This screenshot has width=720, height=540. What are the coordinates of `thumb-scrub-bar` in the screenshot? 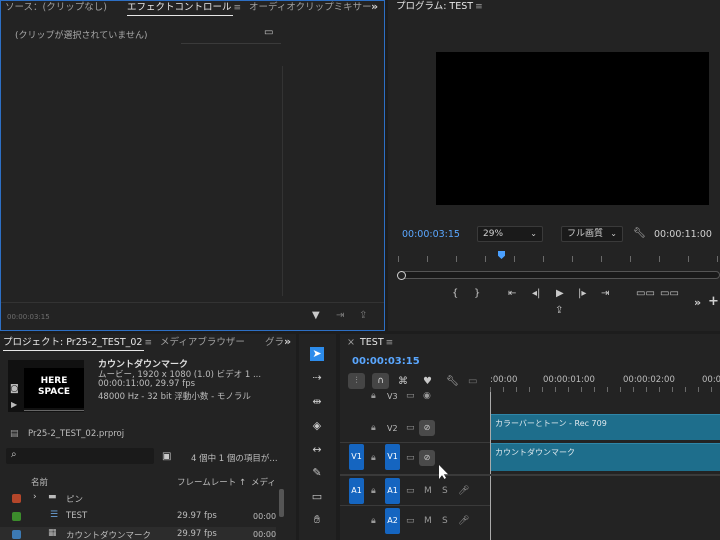 It's located at (54, 410).